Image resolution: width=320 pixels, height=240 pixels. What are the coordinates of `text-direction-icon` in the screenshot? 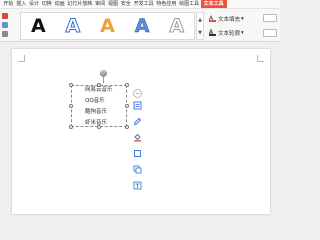 It's located at (270, 18).